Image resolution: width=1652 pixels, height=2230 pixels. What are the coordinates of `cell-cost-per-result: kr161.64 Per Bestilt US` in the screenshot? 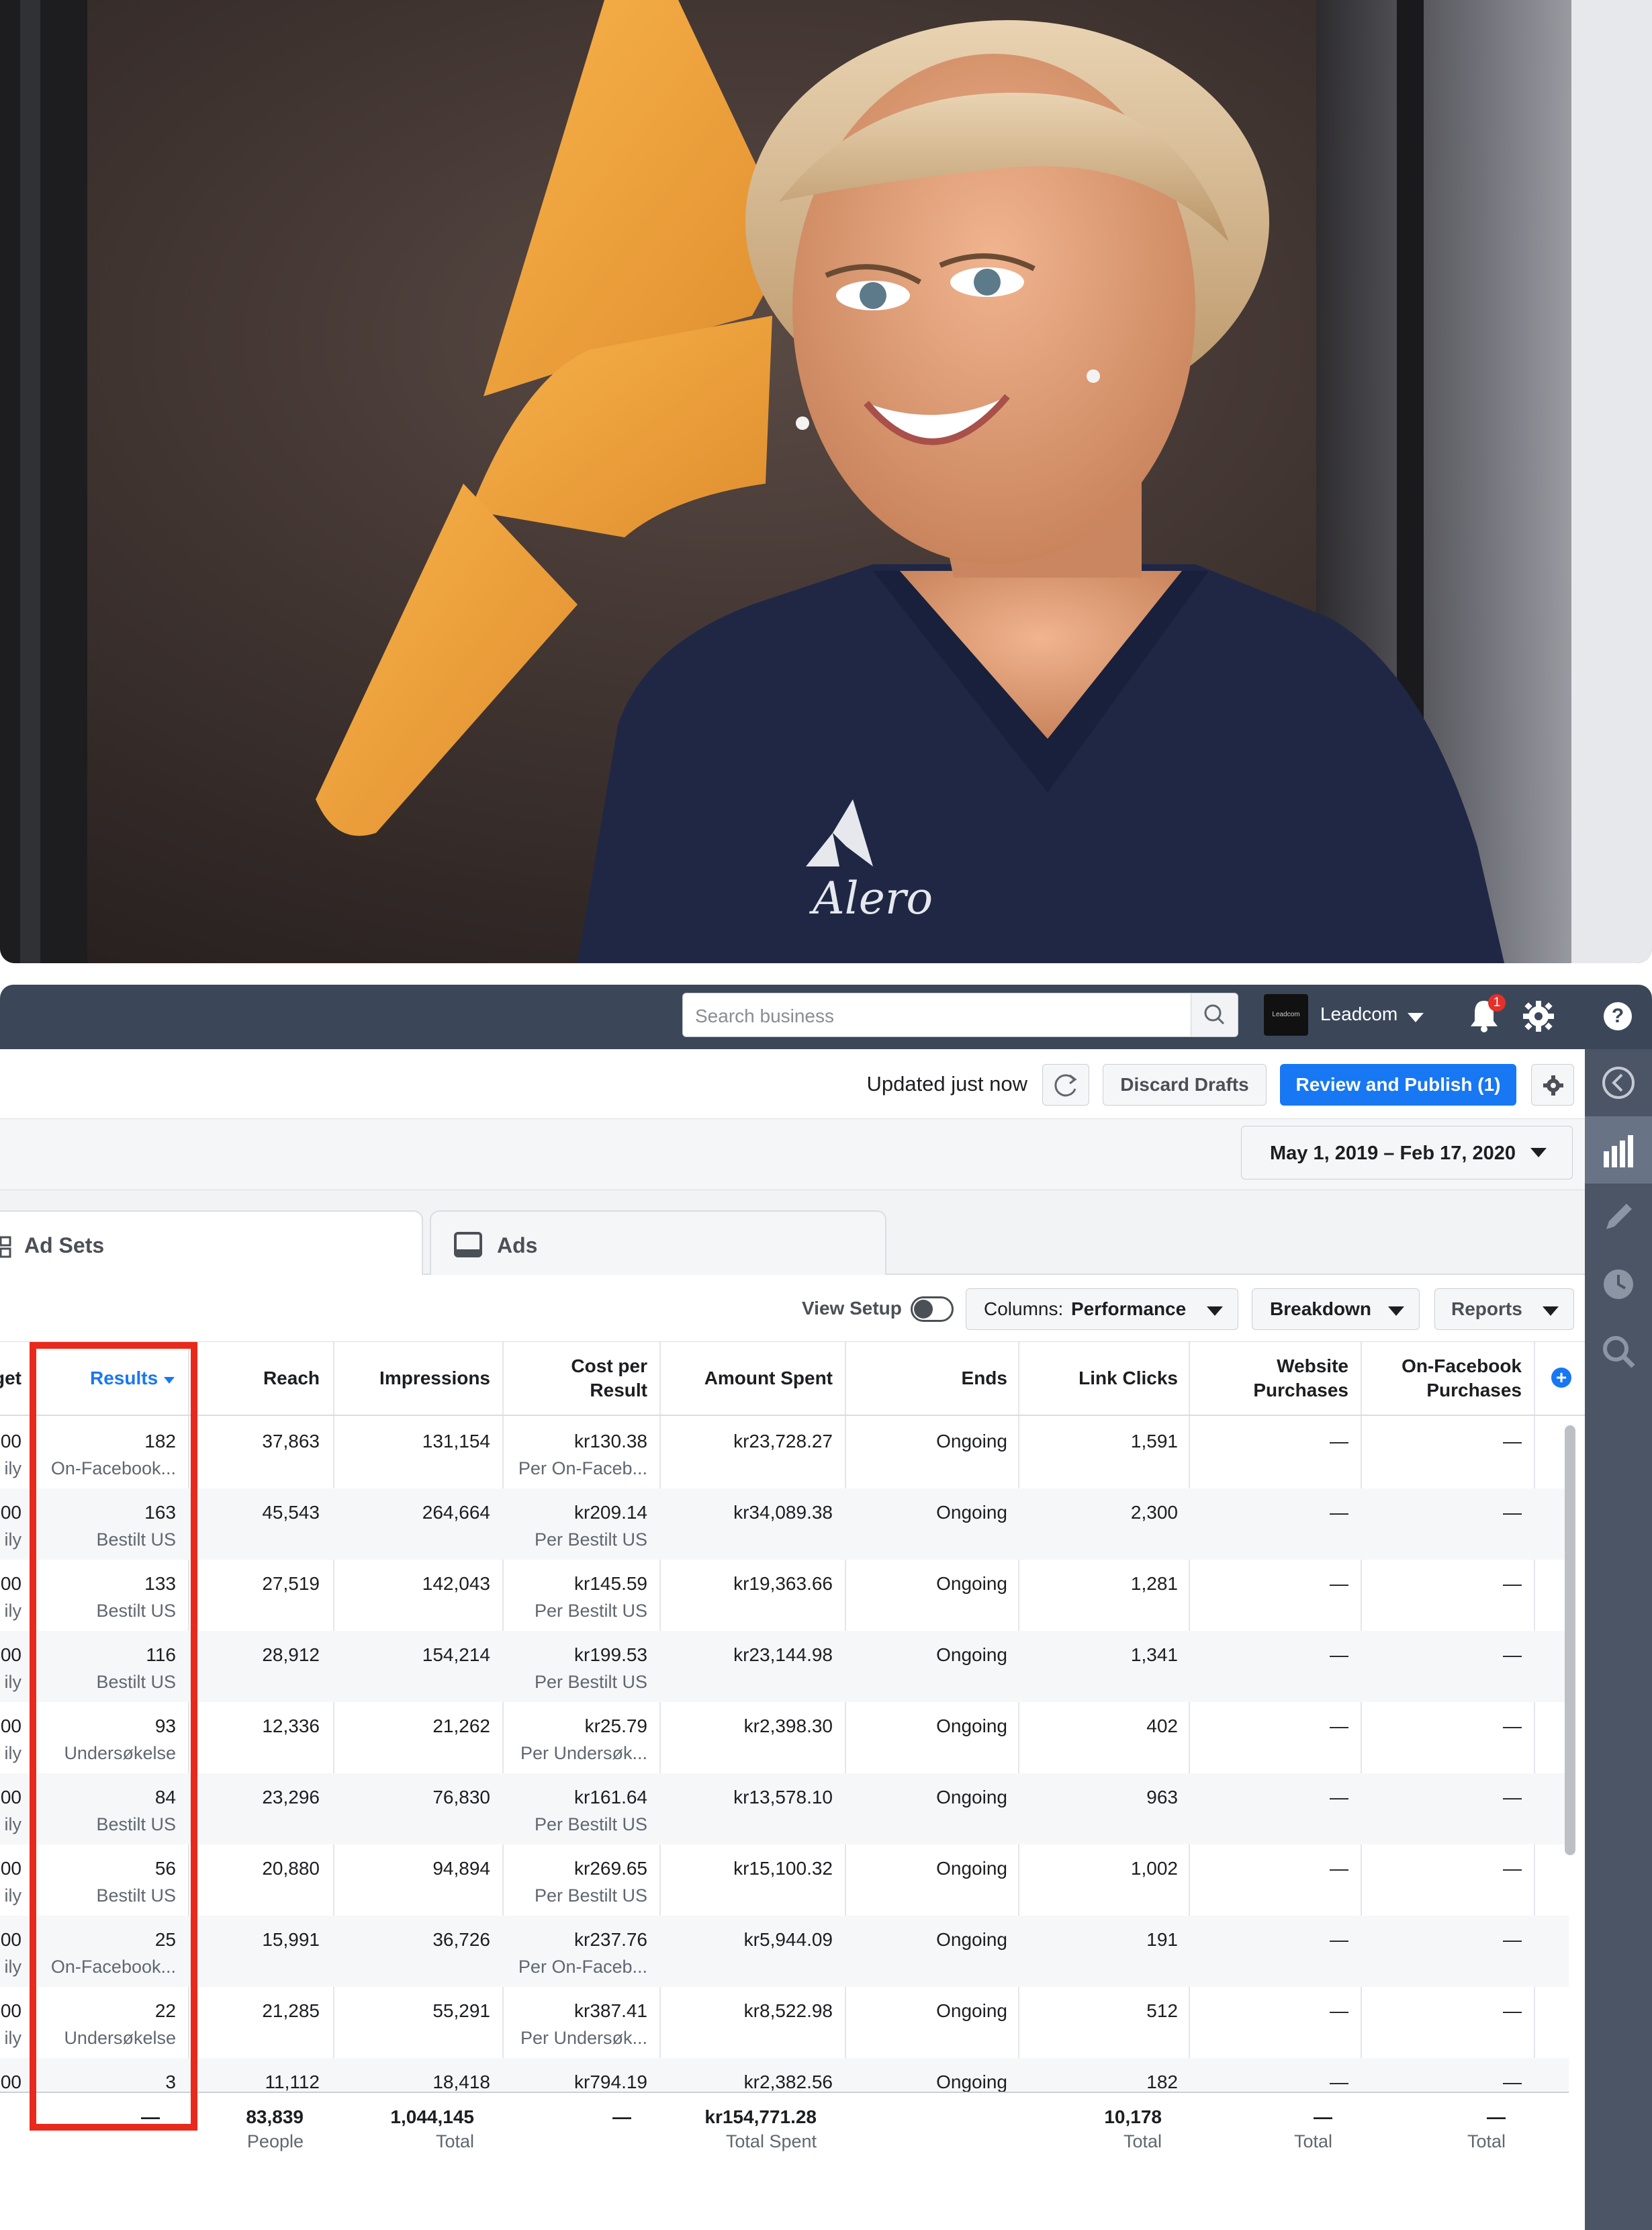 It's located at (590, 1811).